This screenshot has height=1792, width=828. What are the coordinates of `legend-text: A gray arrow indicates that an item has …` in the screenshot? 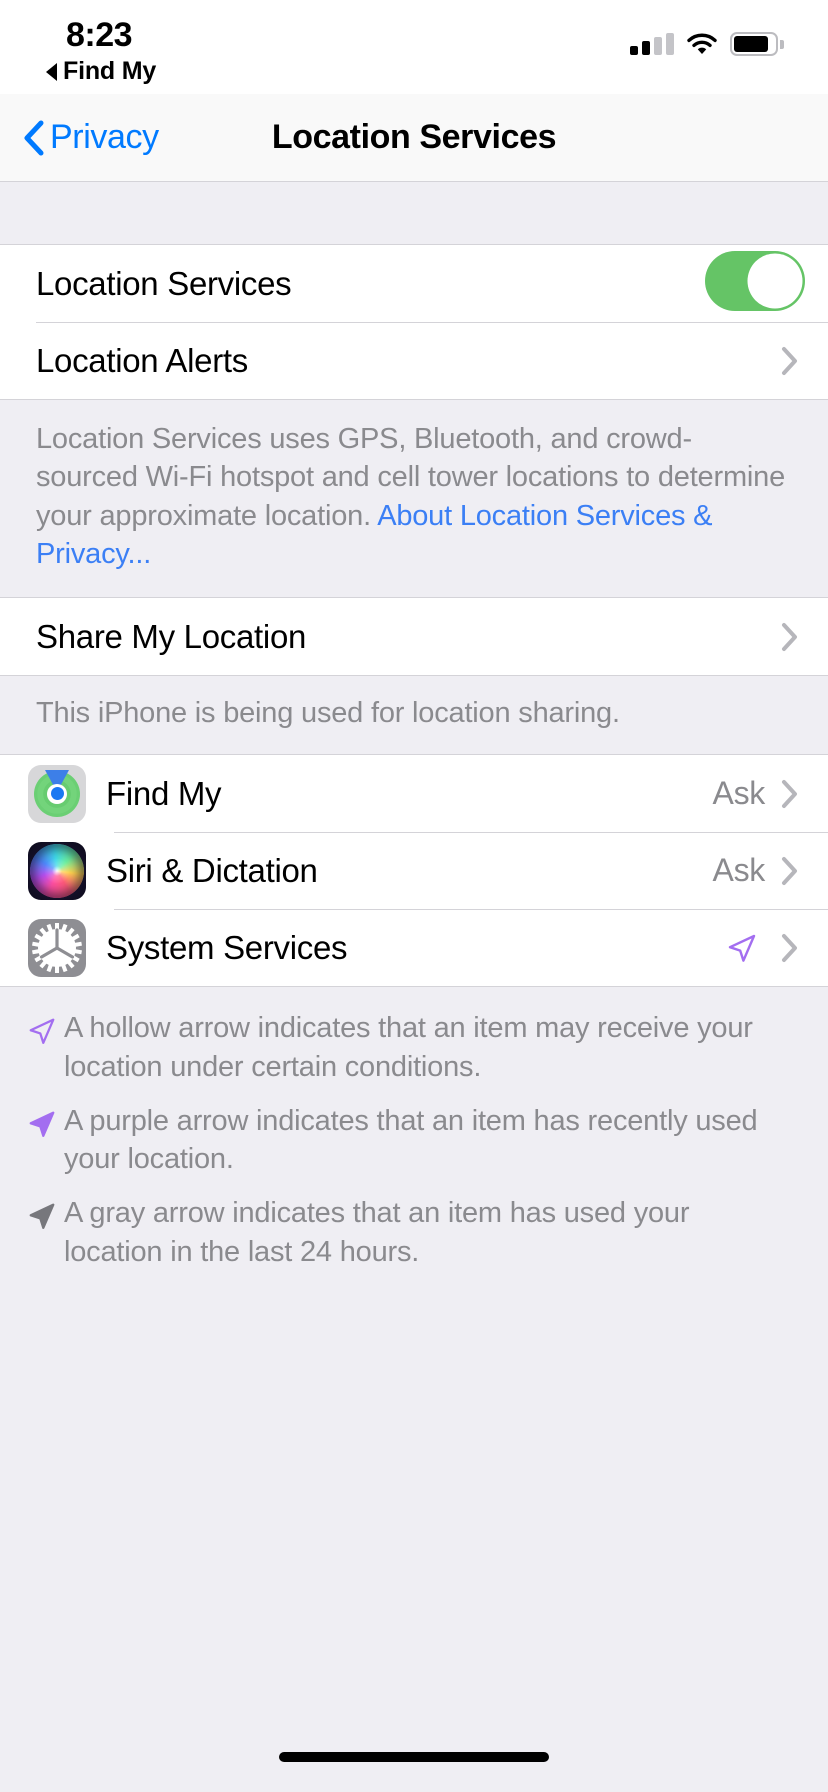 It's located at (377, 1232).